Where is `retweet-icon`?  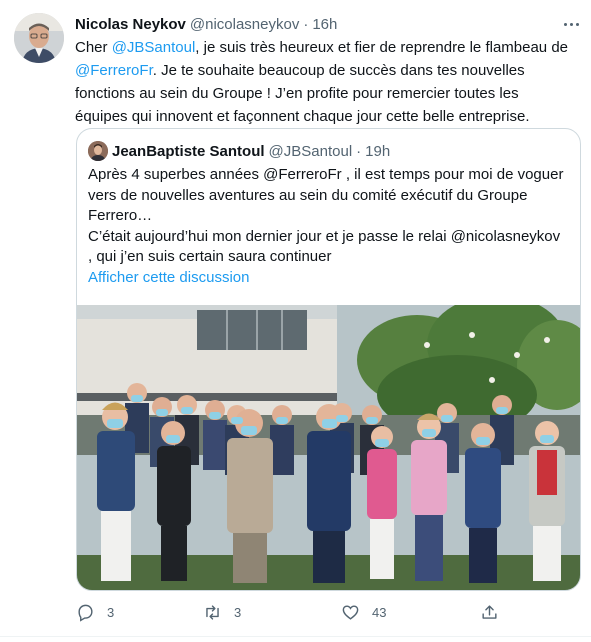 retweet-icon is located at coordinates (212, 612).